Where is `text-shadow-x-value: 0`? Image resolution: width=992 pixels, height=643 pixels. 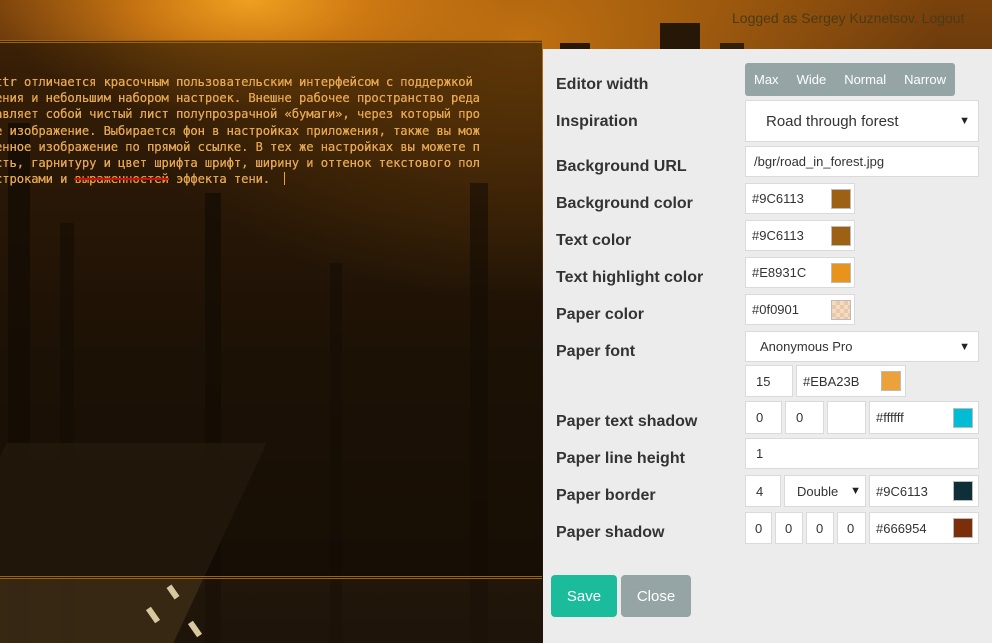 text-shadow-x-value: 0 is located at coordinates (760, 417).